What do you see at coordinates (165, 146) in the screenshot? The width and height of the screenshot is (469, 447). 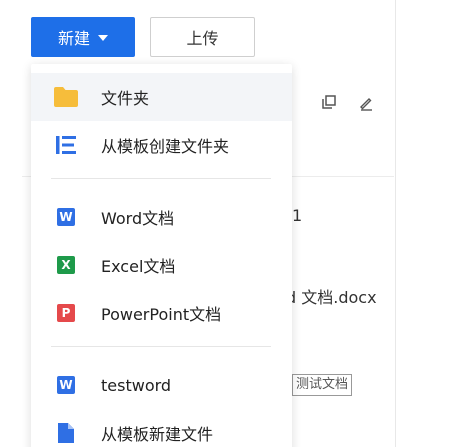 I see `menu-item-label: 从模板创建文件夹` at bounding box center [165, 146].